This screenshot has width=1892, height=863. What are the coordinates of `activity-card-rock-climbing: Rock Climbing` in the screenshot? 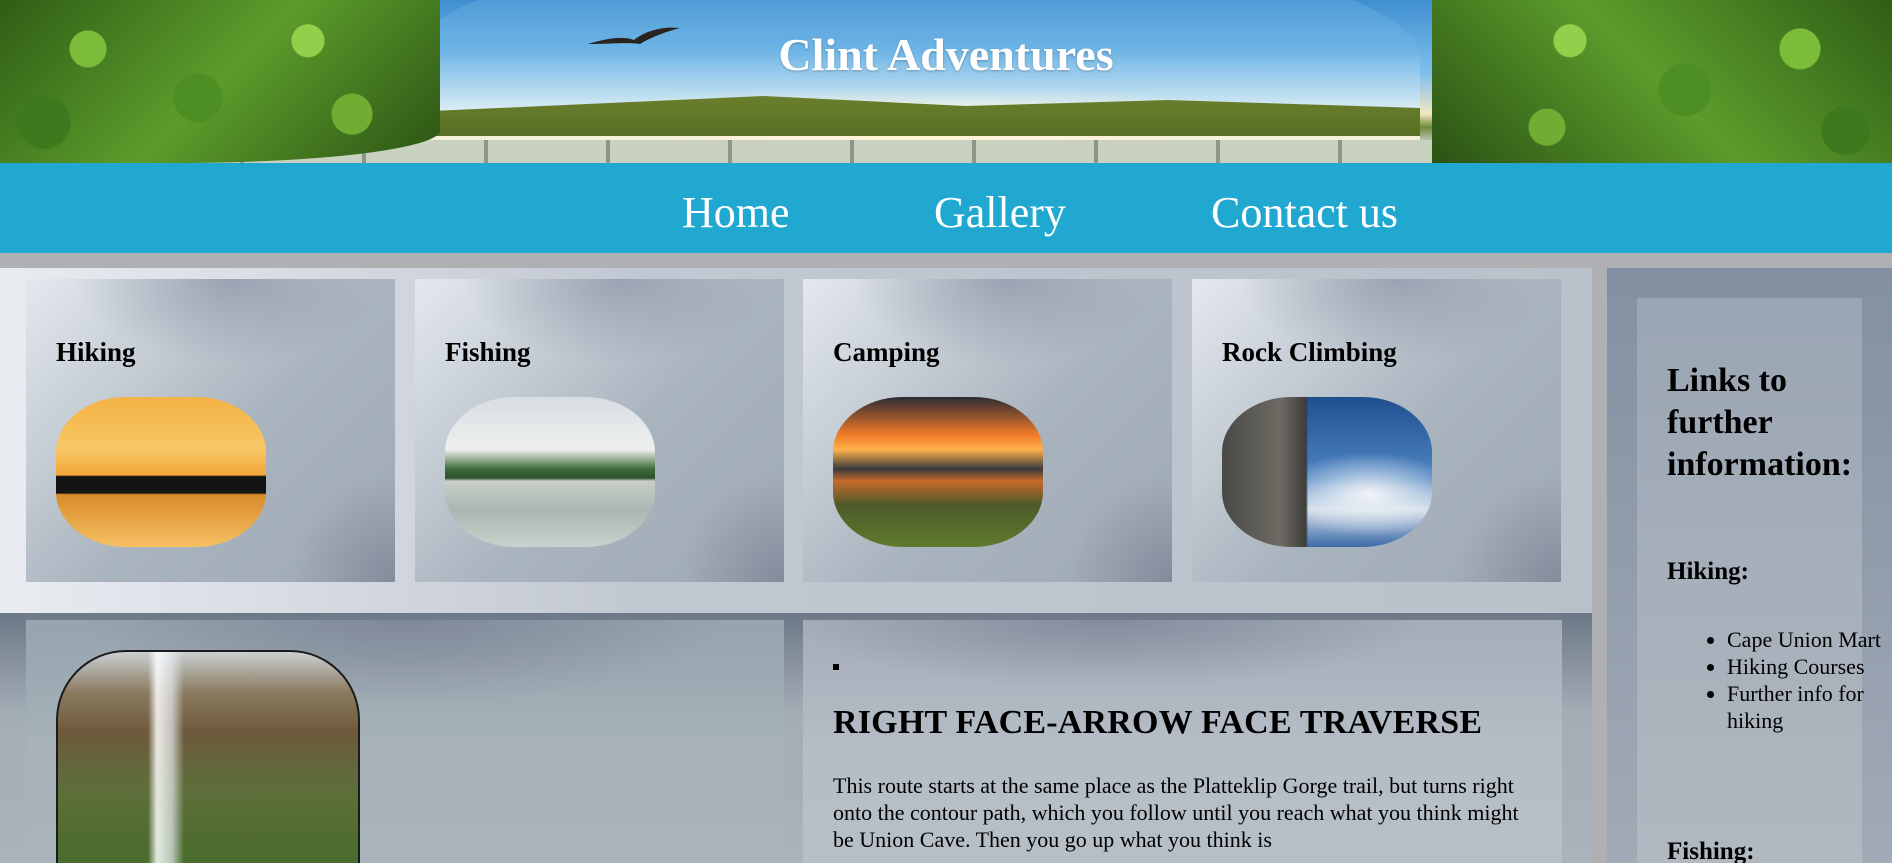 It's located at (1376, 430).